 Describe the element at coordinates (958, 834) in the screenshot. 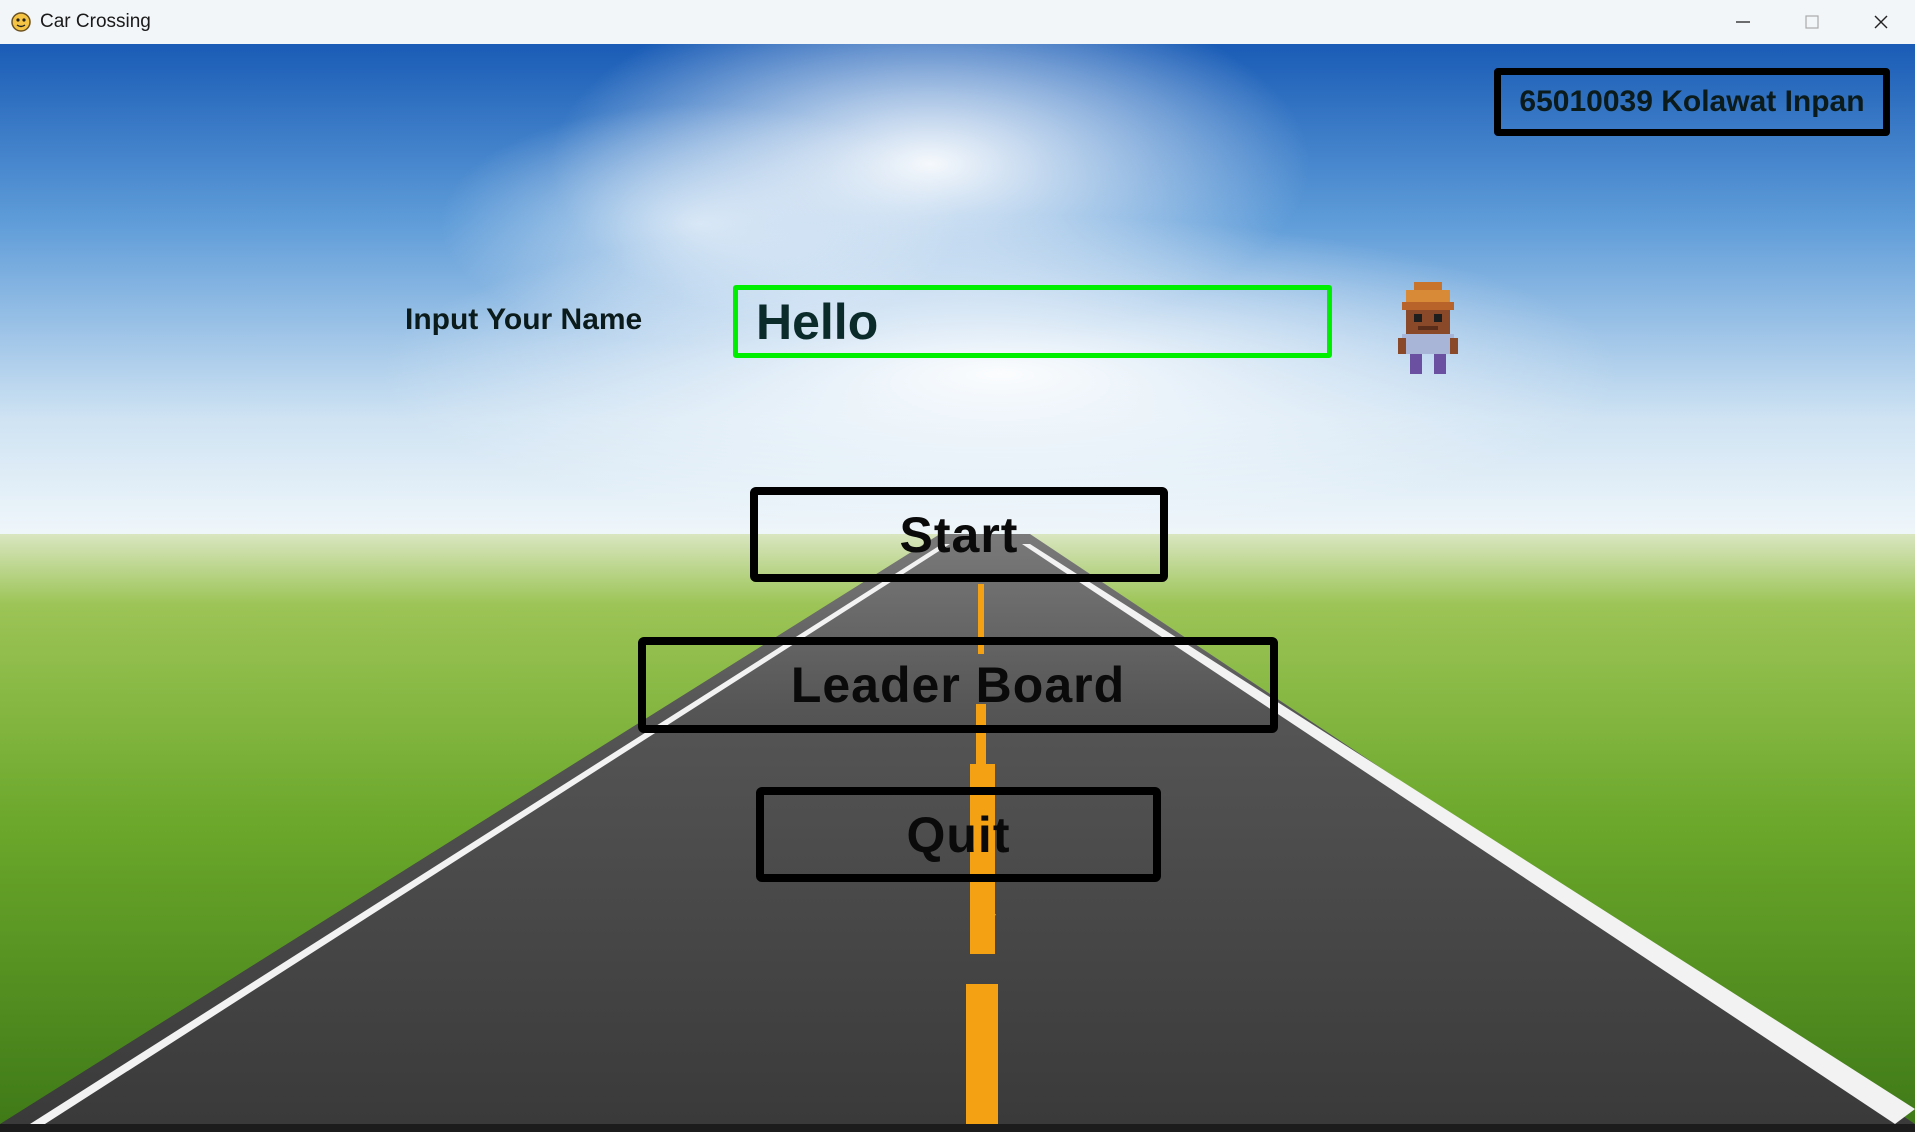

I see `quit-button: Quit` at that location.